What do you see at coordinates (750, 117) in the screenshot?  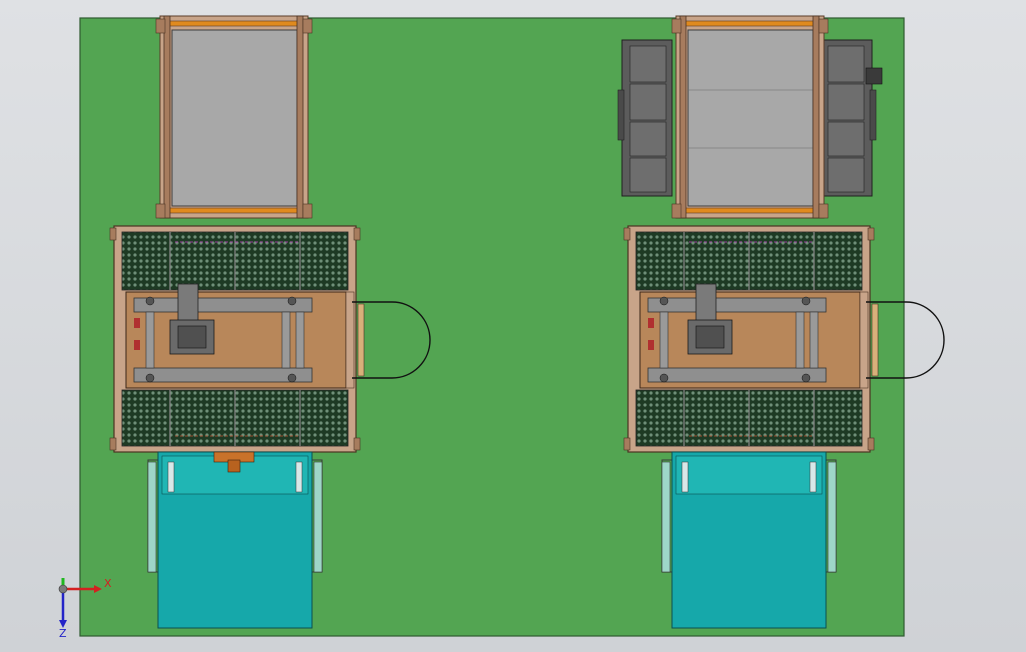 I see `rack-table-right` at bounding box center [750, 117].